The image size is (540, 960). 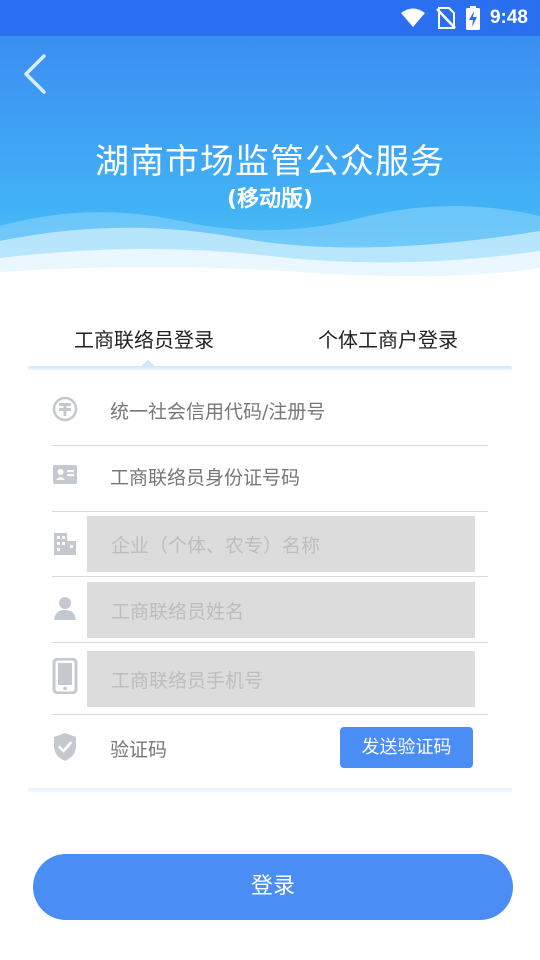 I want to click on no-sim-icon, so click(x=446, y=18).